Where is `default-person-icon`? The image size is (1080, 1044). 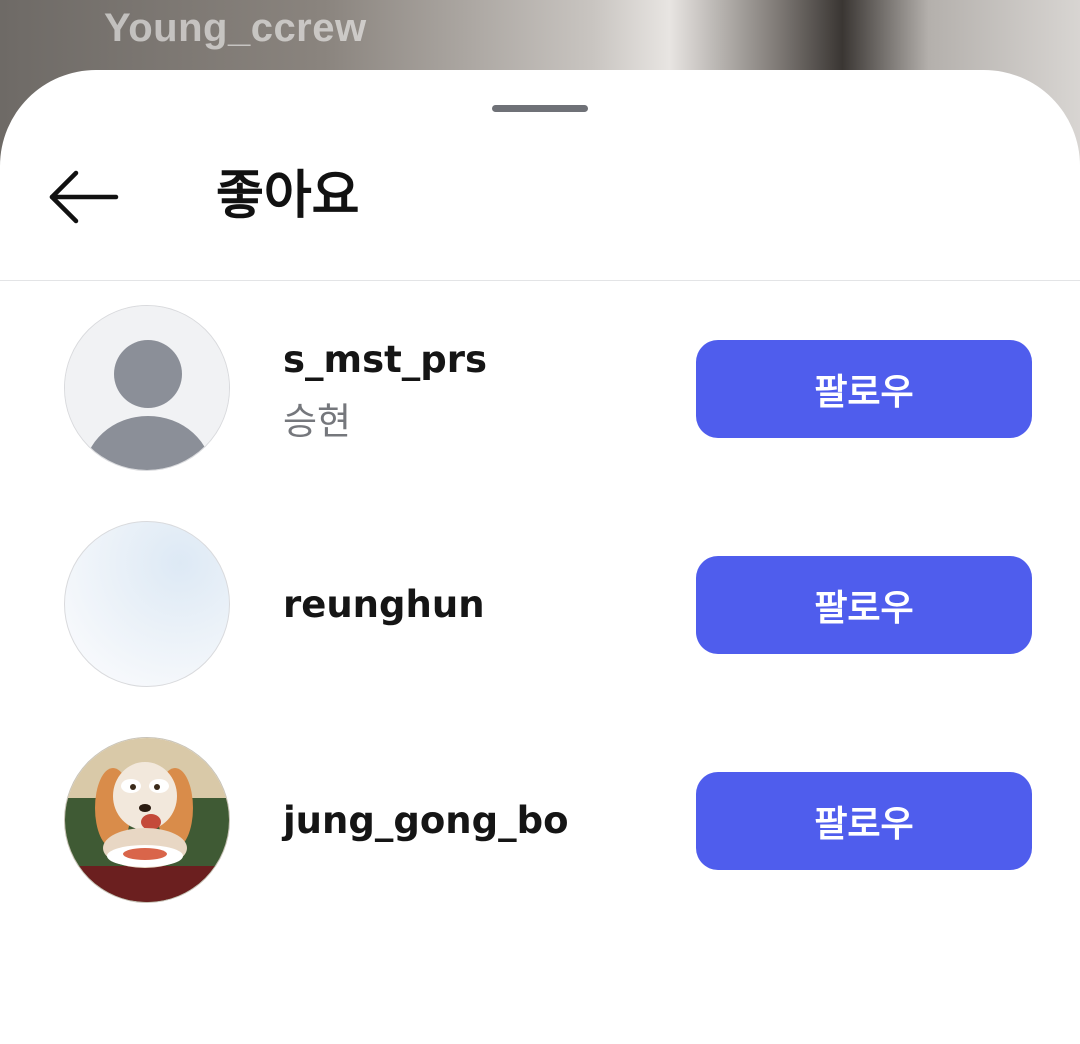
default-person-icon is located at coordinates (147, 388).